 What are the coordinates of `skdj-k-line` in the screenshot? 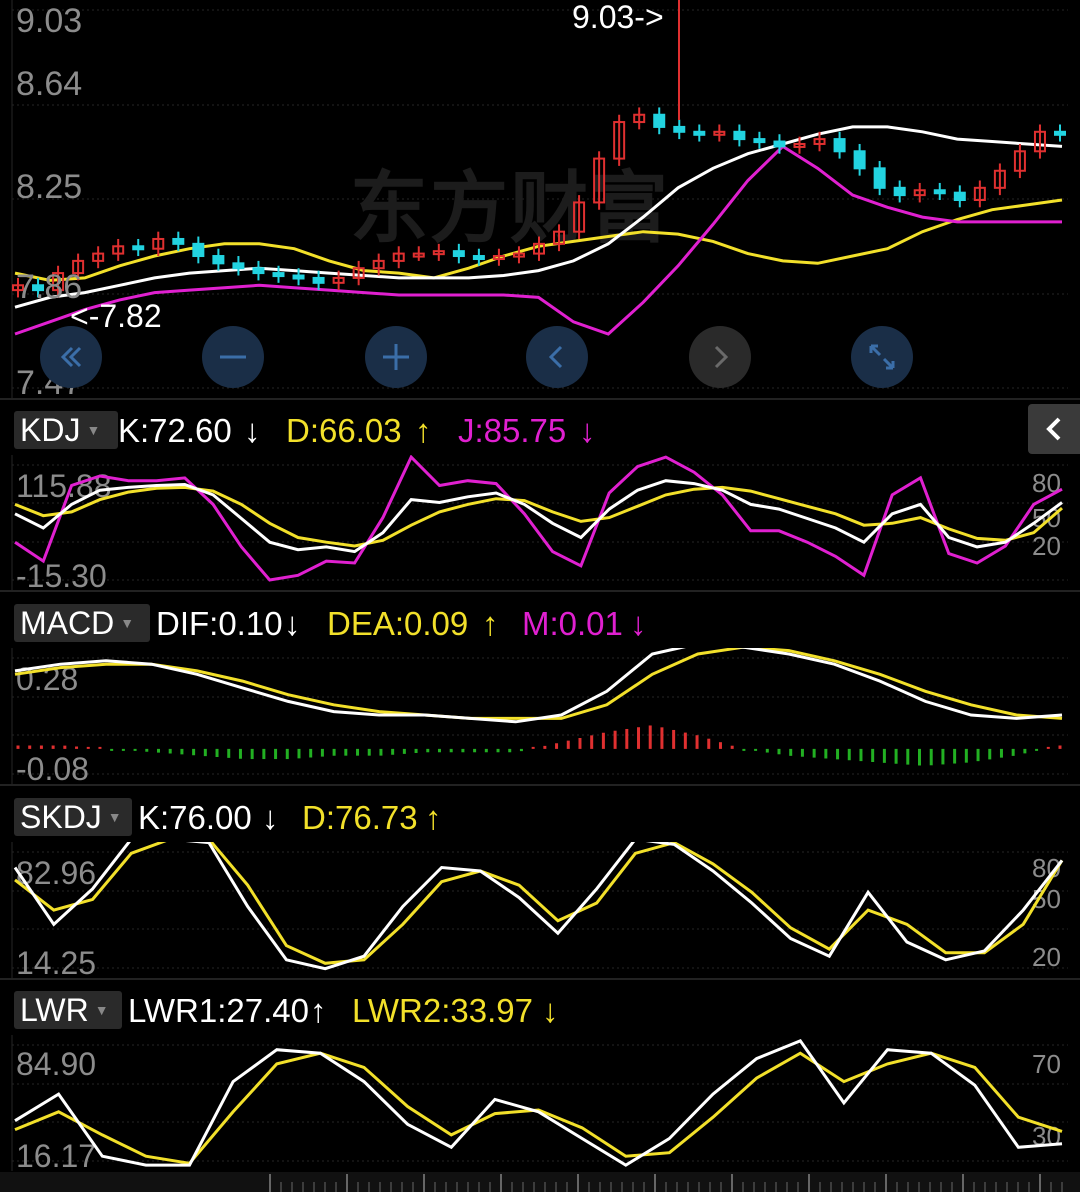 It's located at (538, 906).